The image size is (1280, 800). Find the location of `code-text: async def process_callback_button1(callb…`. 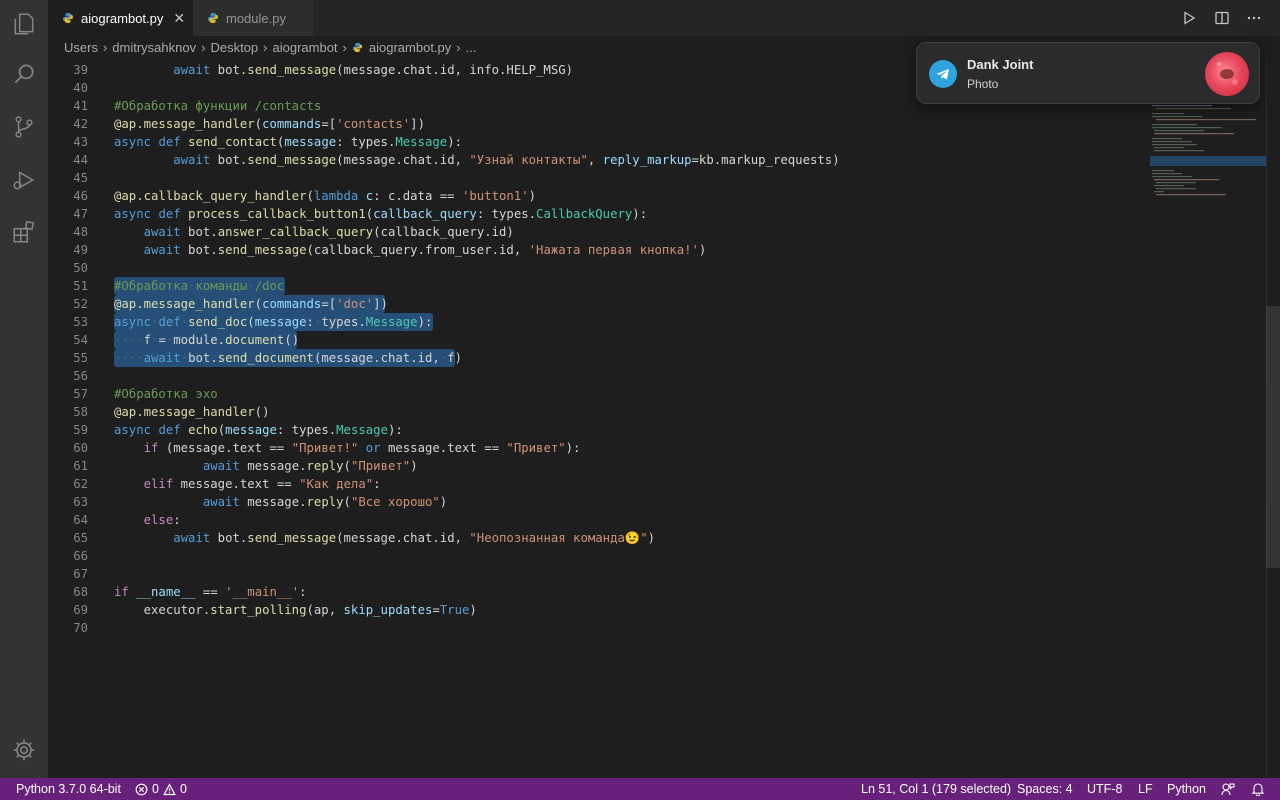

code-text: async def process_callback_button1(callb… is located at coordinates (381, 214).